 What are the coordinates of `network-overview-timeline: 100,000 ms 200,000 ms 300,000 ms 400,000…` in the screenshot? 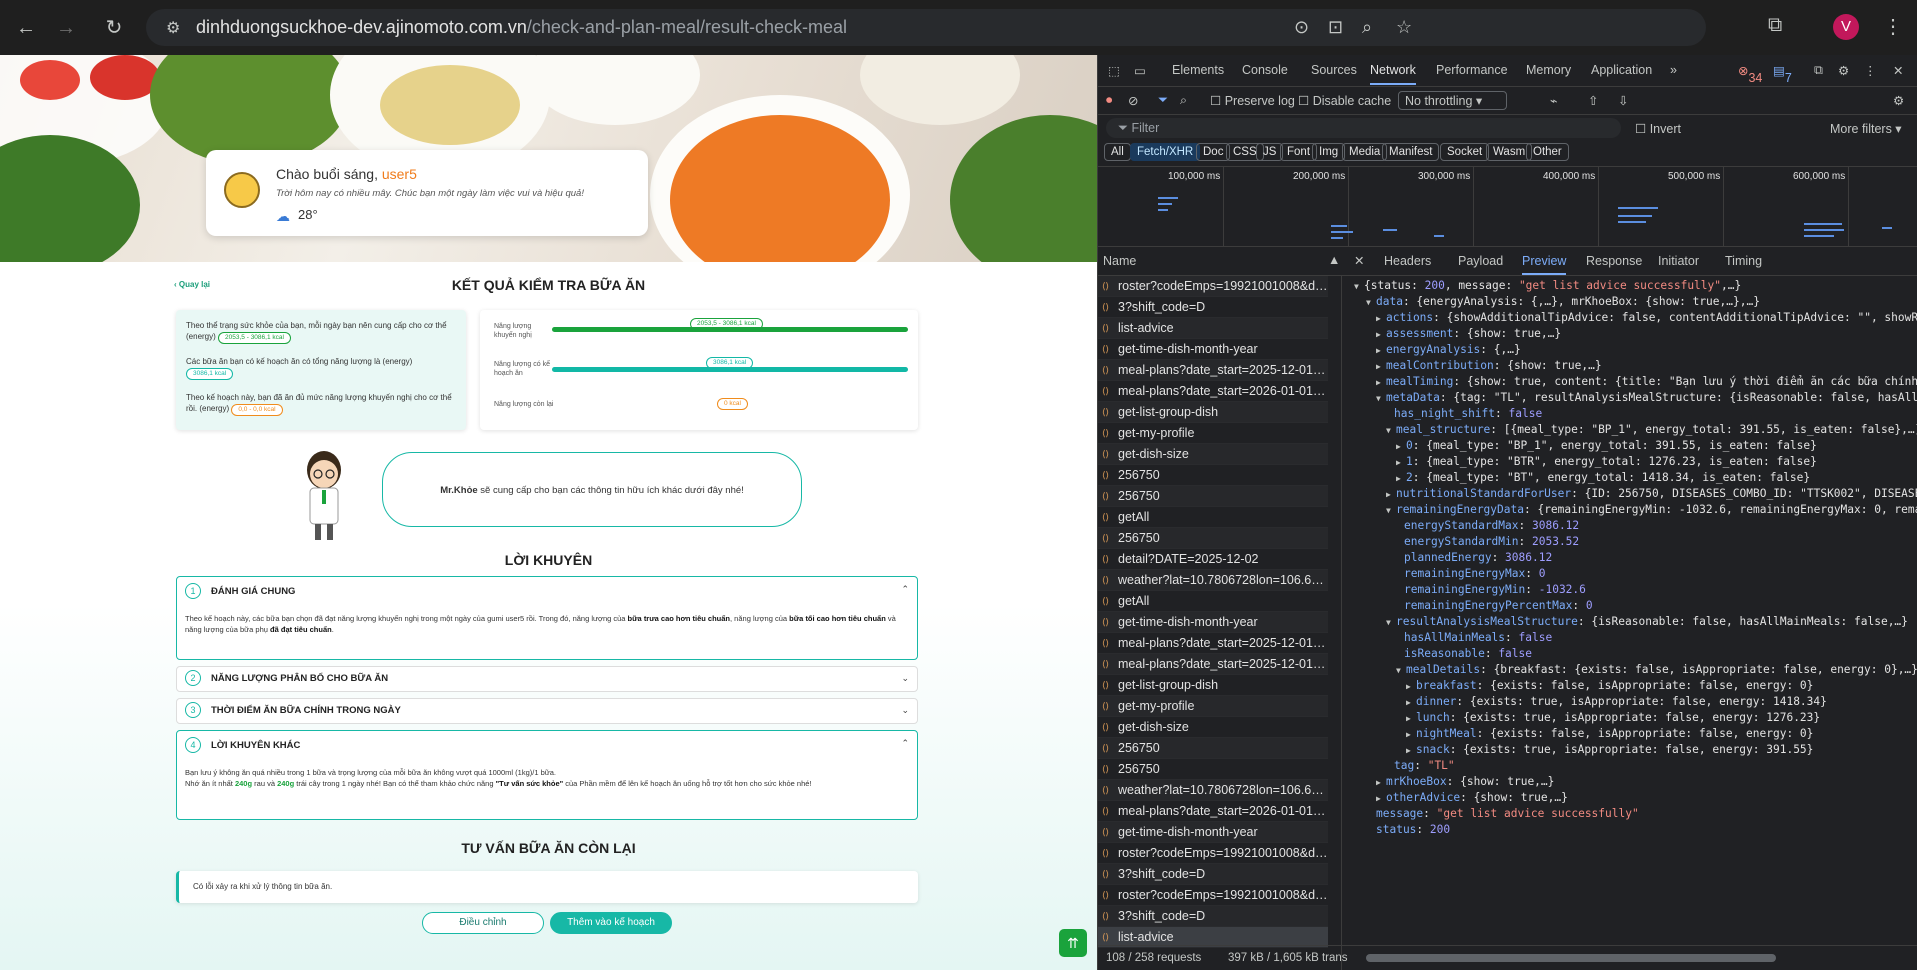 It's located at (1507, 207).